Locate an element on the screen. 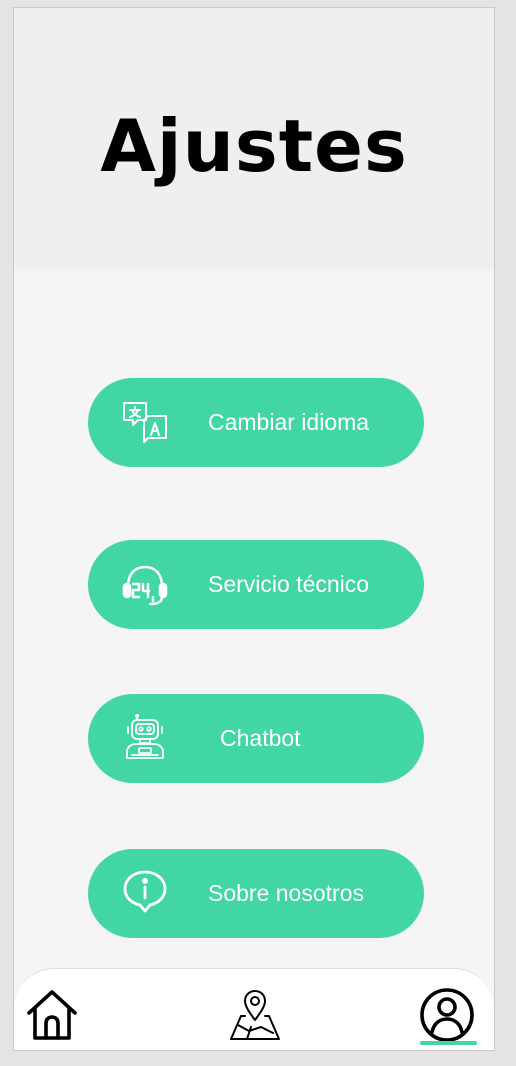 This screenshot has height=1066, width=516. nav-home-button is located at coordinates (52, 1015).